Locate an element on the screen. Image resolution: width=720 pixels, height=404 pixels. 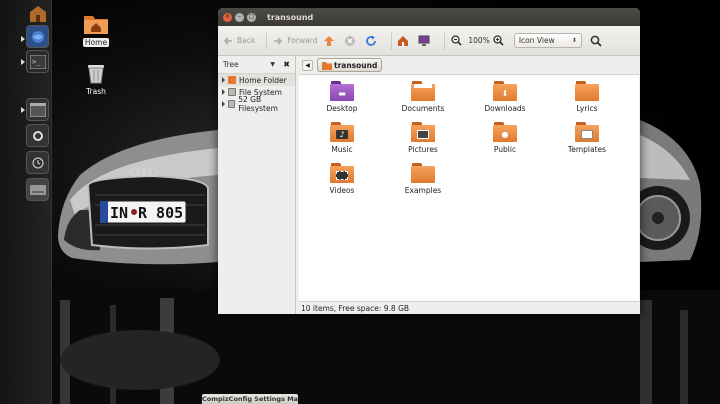
file-item-templates: Templates is located at coordinates (587, 138).